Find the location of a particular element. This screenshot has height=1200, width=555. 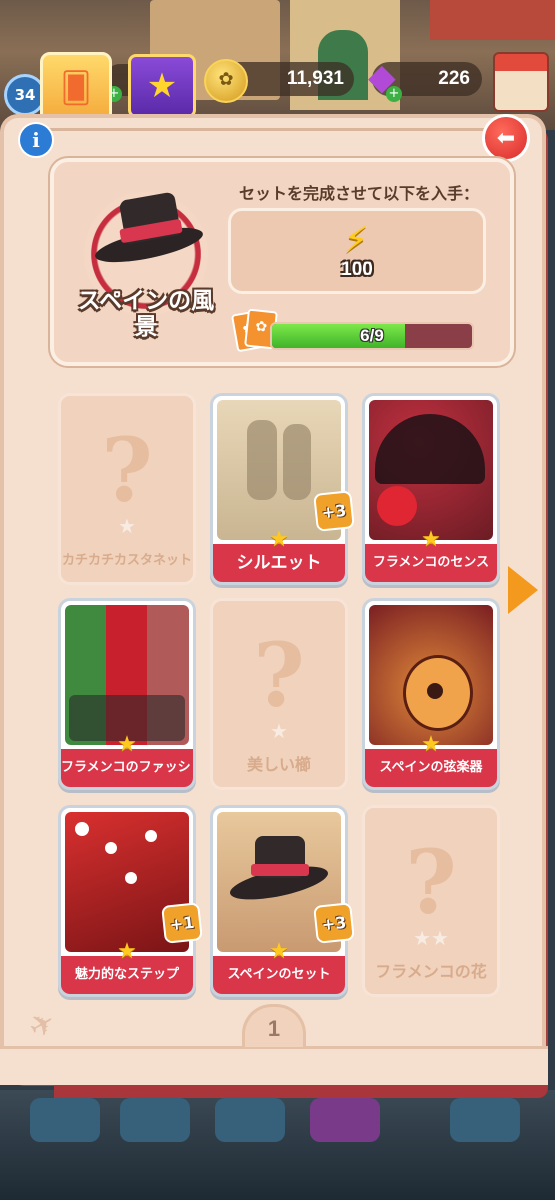

resource-bar: + 8 34 🂠 ★ ✿ 11,931 ◆ + 226 is located at coordinates (277, 84).